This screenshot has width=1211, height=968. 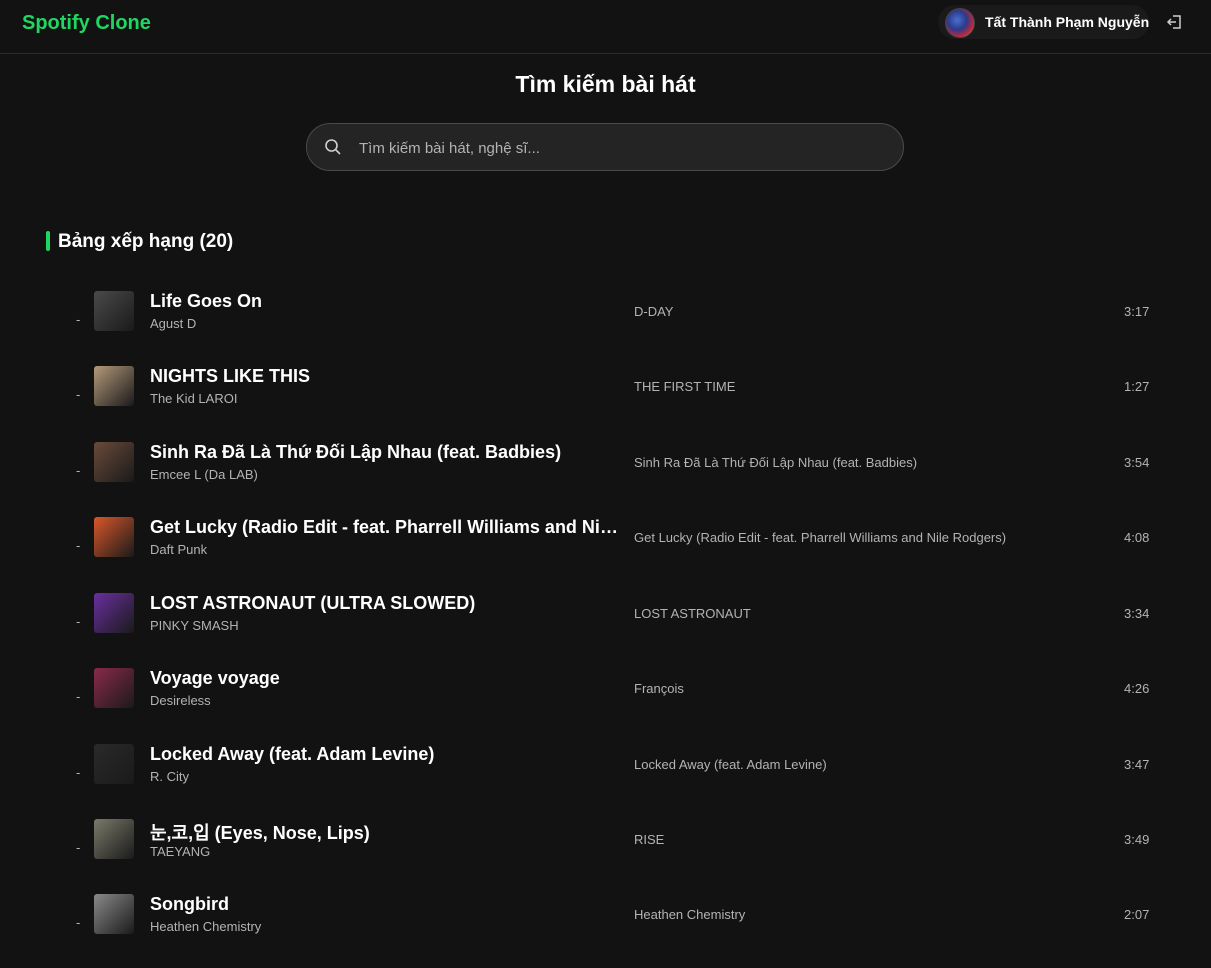 What do you see at coordinates (178, 549) in the screenshot?
I see `track-artist: Daft Punk` at bounding box center [178, 549].